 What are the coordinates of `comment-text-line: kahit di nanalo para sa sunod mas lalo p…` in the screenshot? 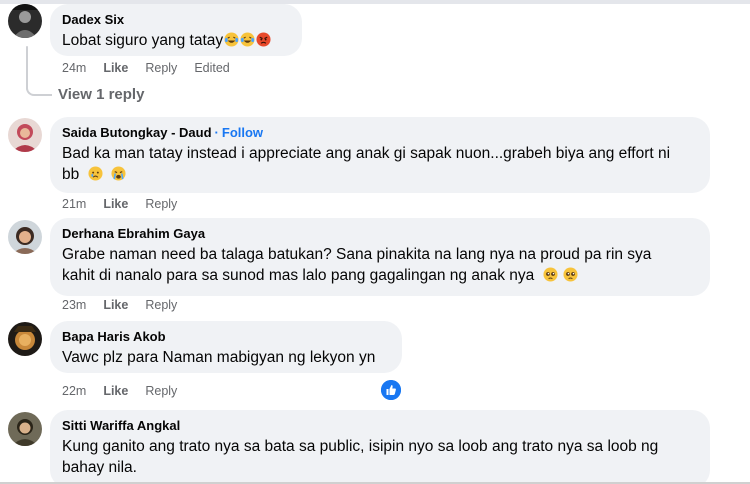 It's located at (298, 275).